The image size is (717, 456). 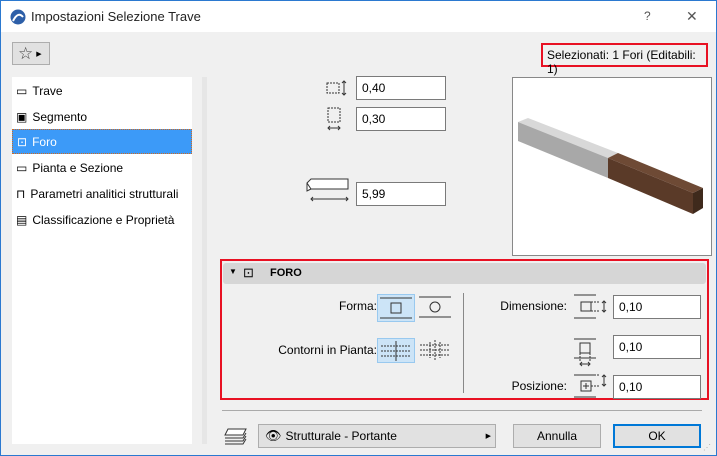 What do you see at coordinates (204, 260) in the screenshot?
I see `panel-scrollbar` at bounding box center [204, 260].